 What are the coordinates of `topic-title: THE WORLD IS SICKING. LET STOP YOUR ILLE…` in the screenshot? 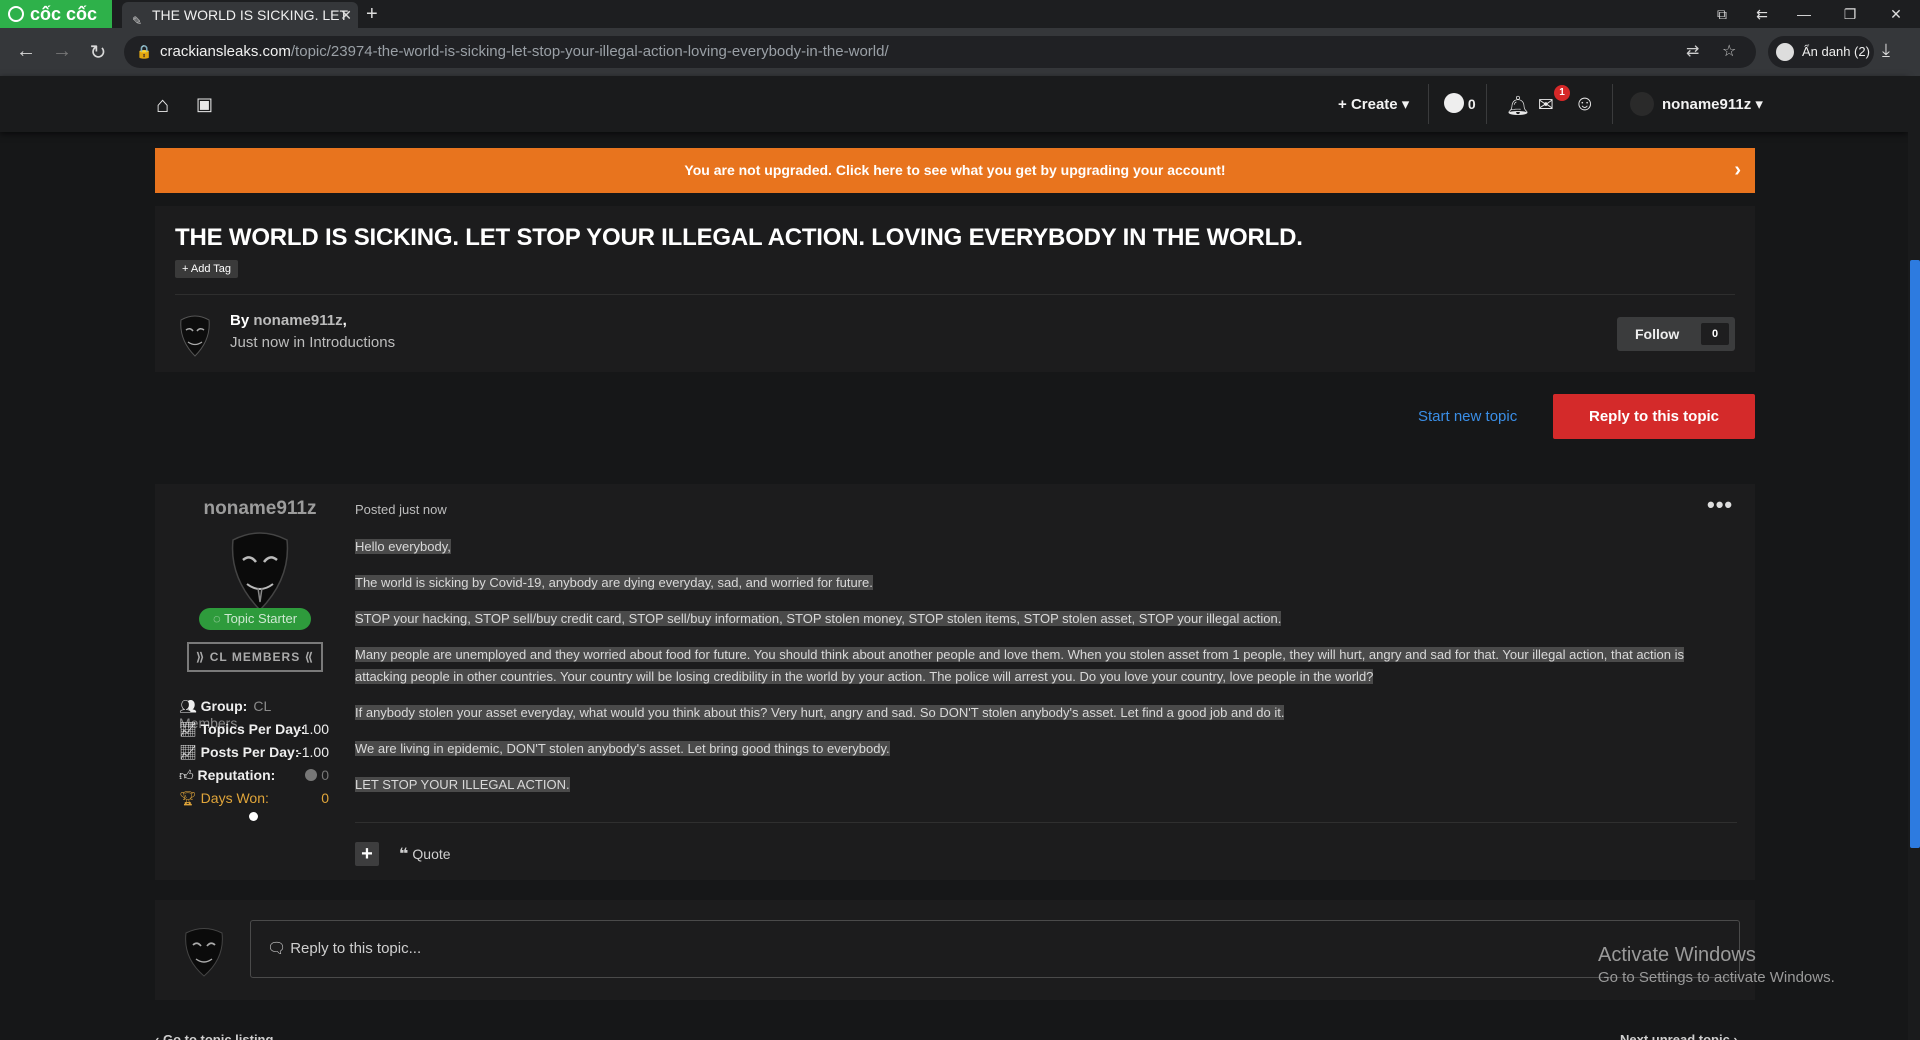 It's located at (739, 237).